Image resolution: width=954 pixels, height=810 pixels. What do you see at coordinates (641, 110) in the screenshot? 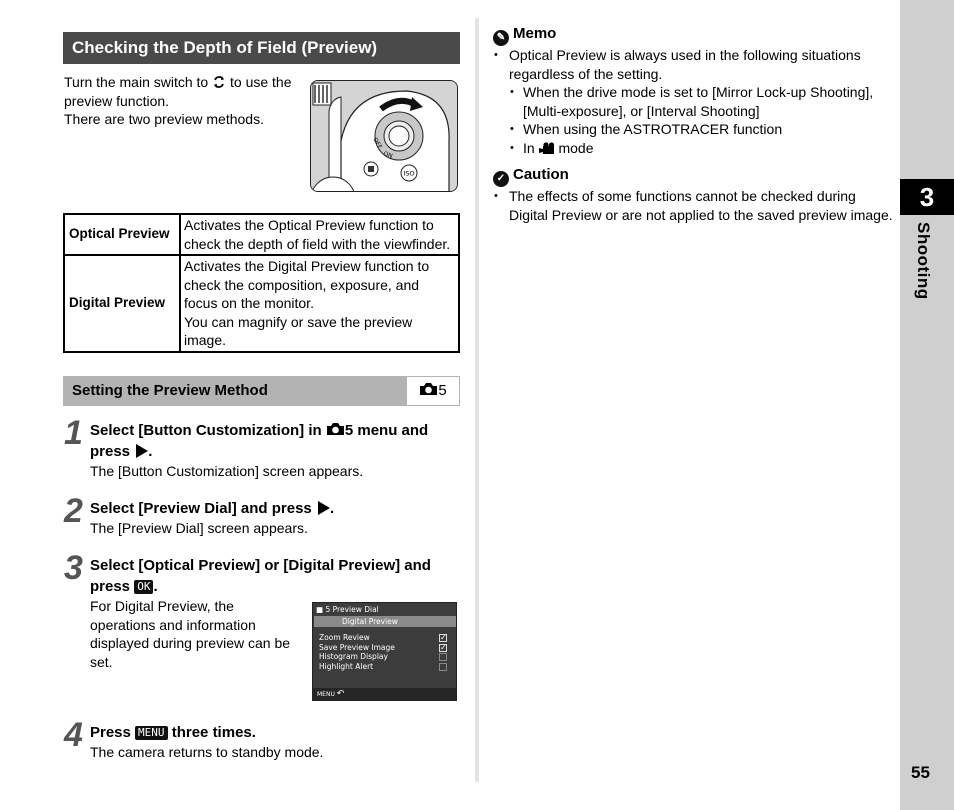
I see `list-text: [Multi-exposure], or [Interval Shooting]` at bounding box center [641, 110].